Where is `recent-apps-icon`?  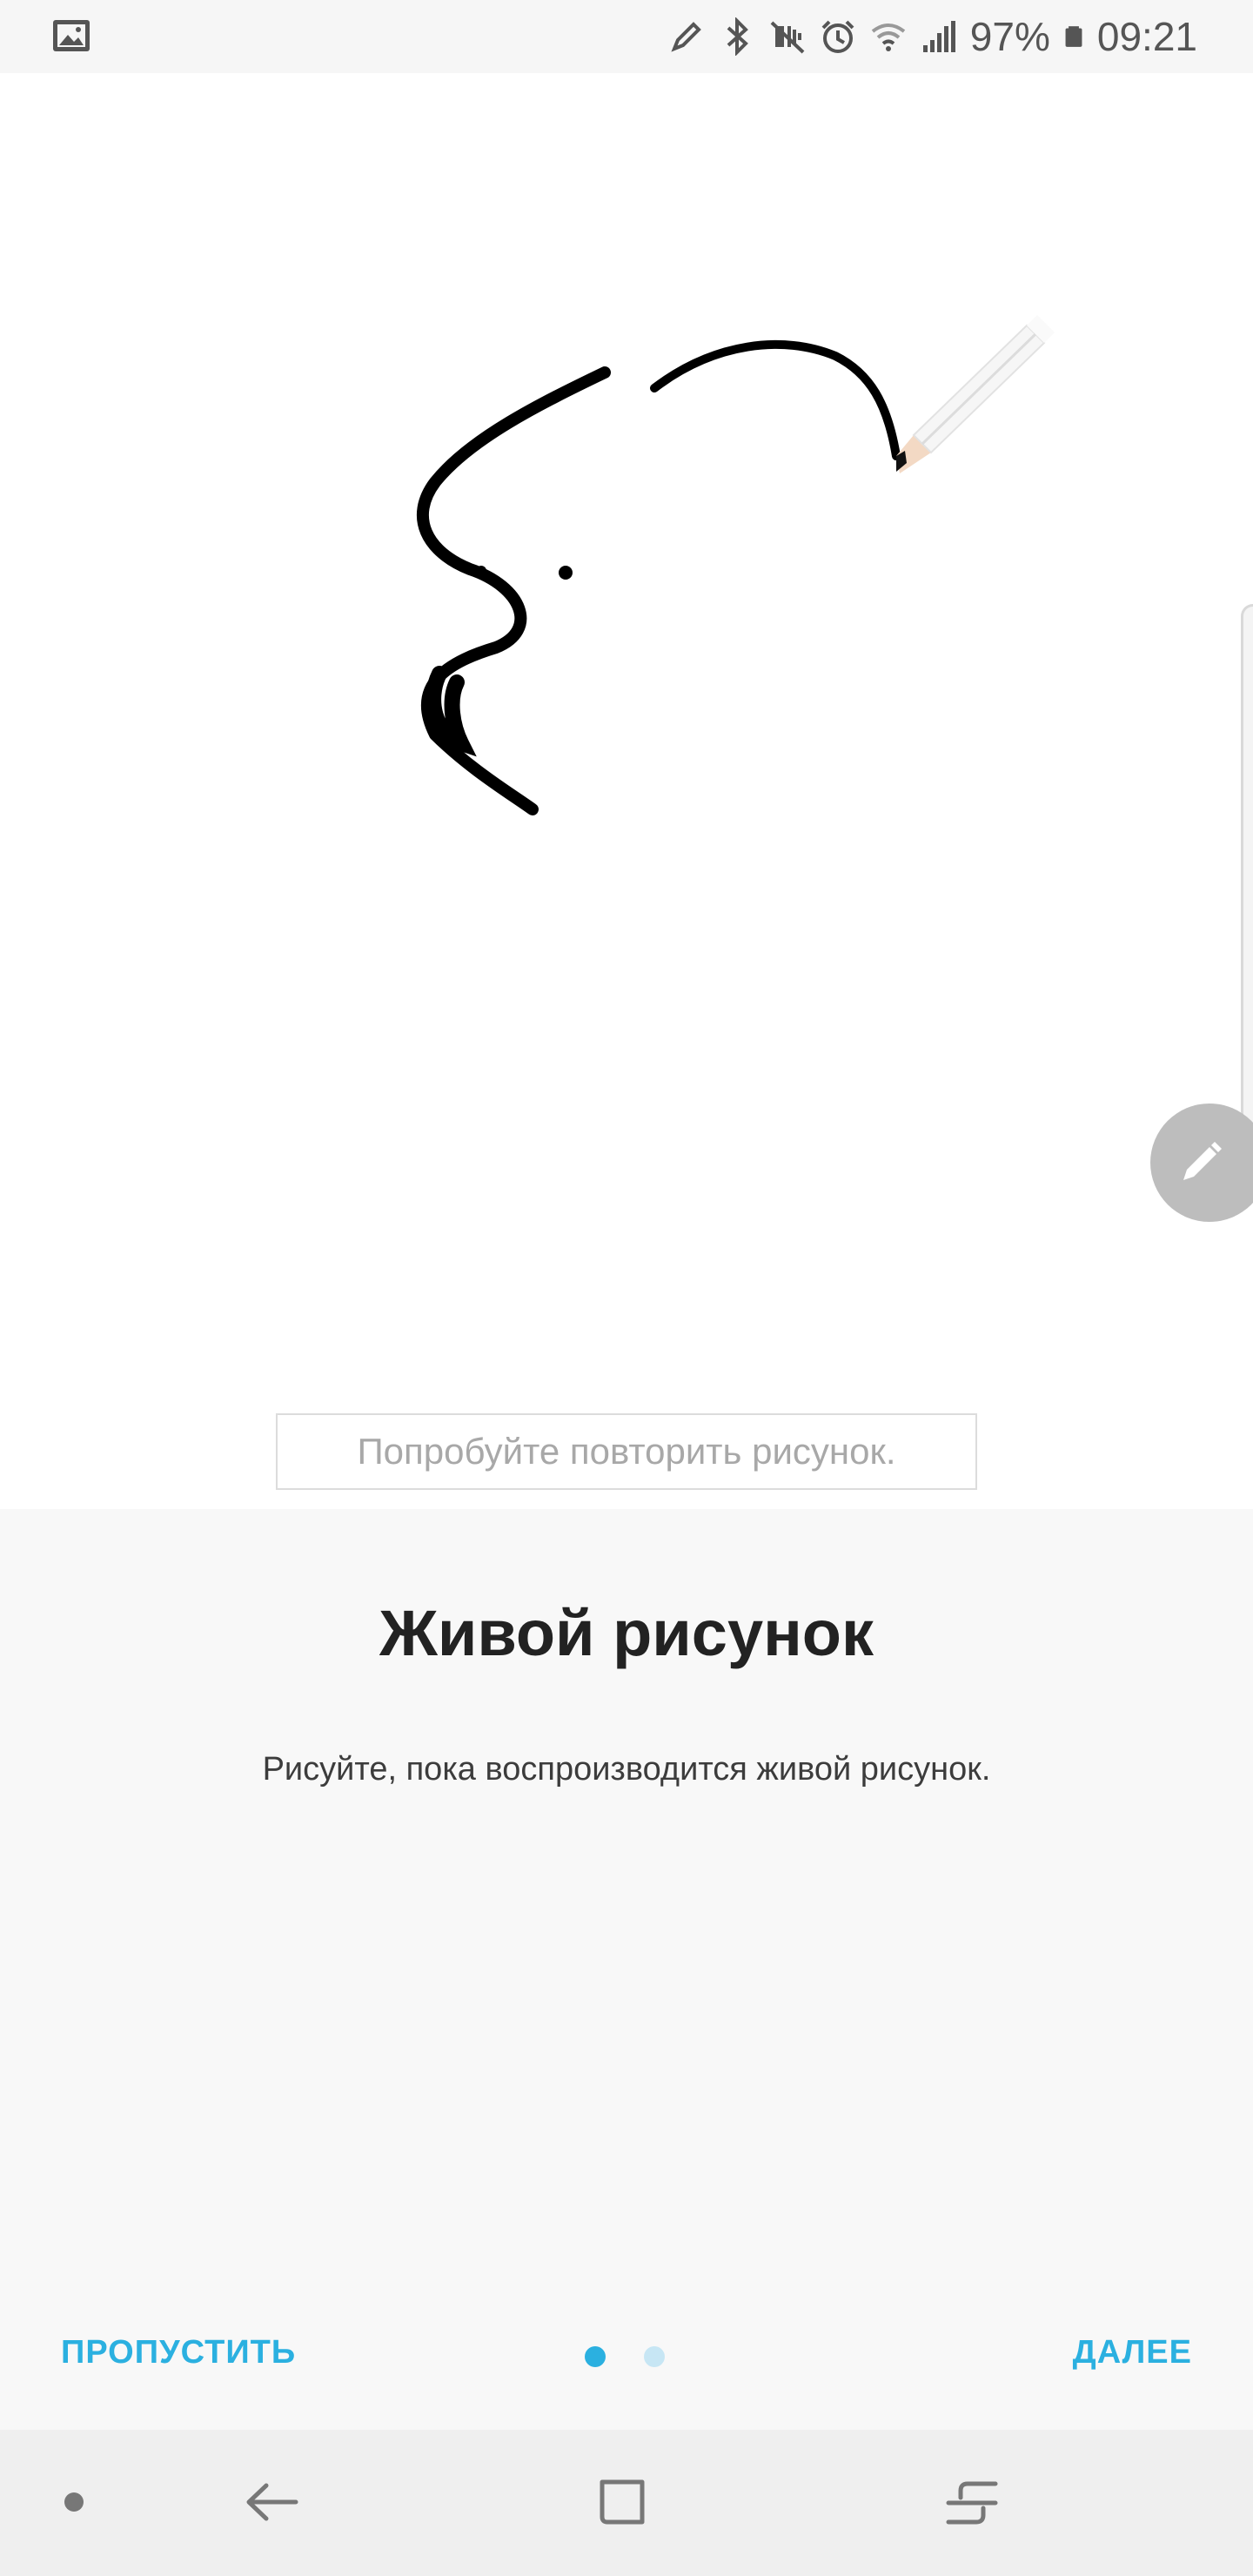 recent-apps-icon is located at coordinates (972, 2502).